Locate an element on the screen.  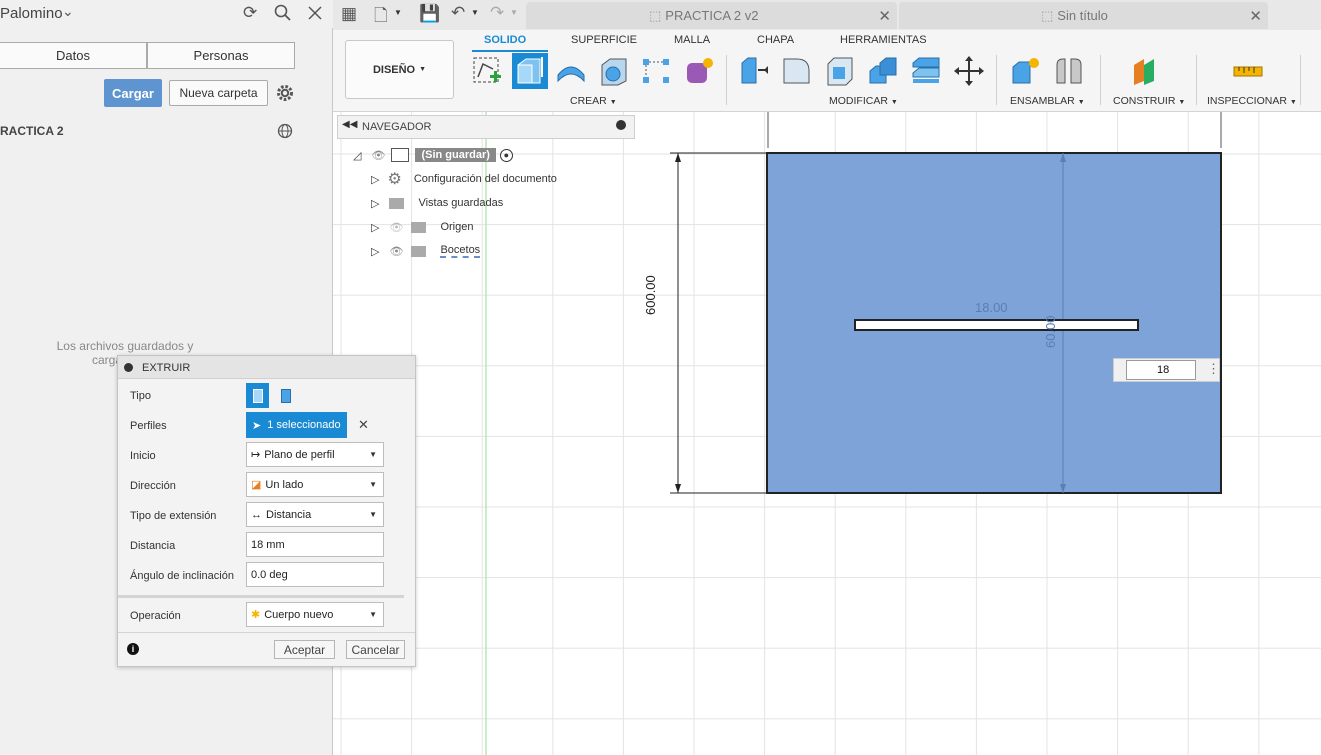
group-modificar: MODIFICAR ▼ is located at coordinates (863, 101).